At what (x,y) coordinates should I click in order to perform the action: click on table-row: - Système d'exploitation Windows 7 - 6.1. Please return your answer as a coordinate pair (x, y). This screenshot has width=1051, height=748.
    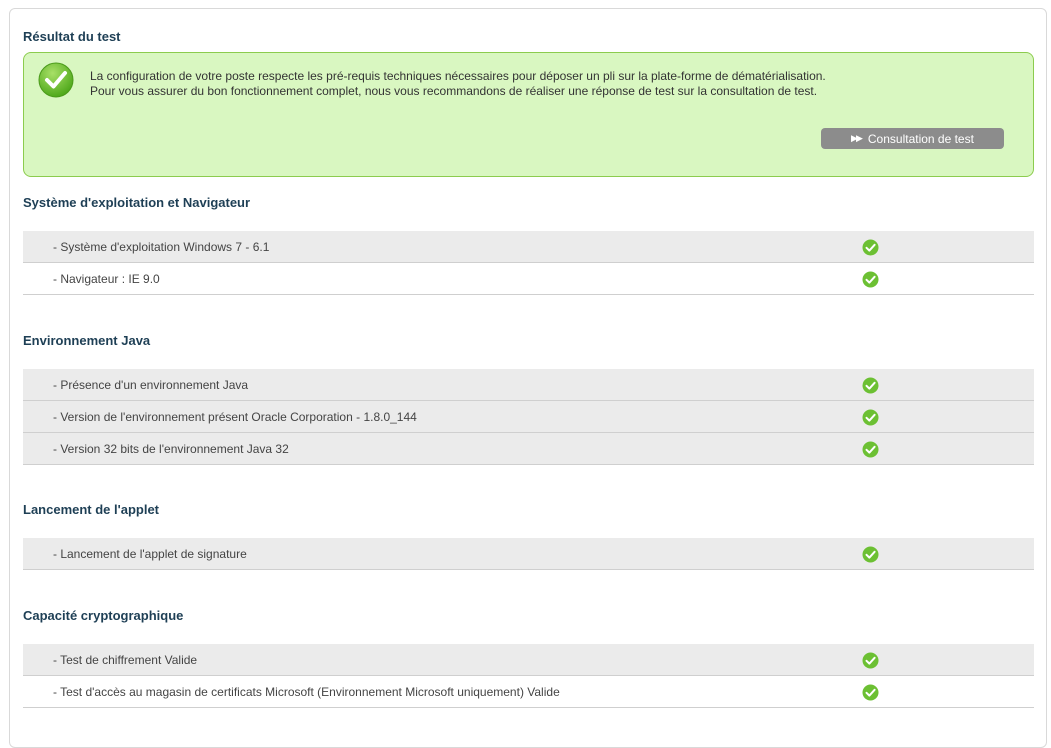
    Looking at the image, I should click on (528, 247).